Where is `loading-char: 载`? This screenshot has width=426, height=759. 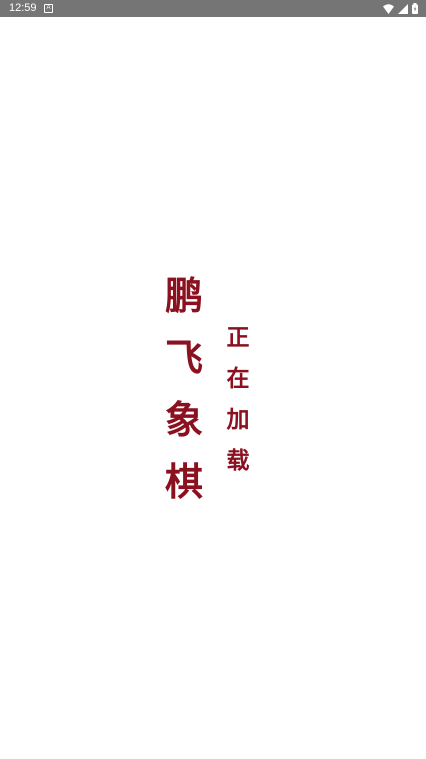
loading-char: 载 is located at coordinates (238, 460).